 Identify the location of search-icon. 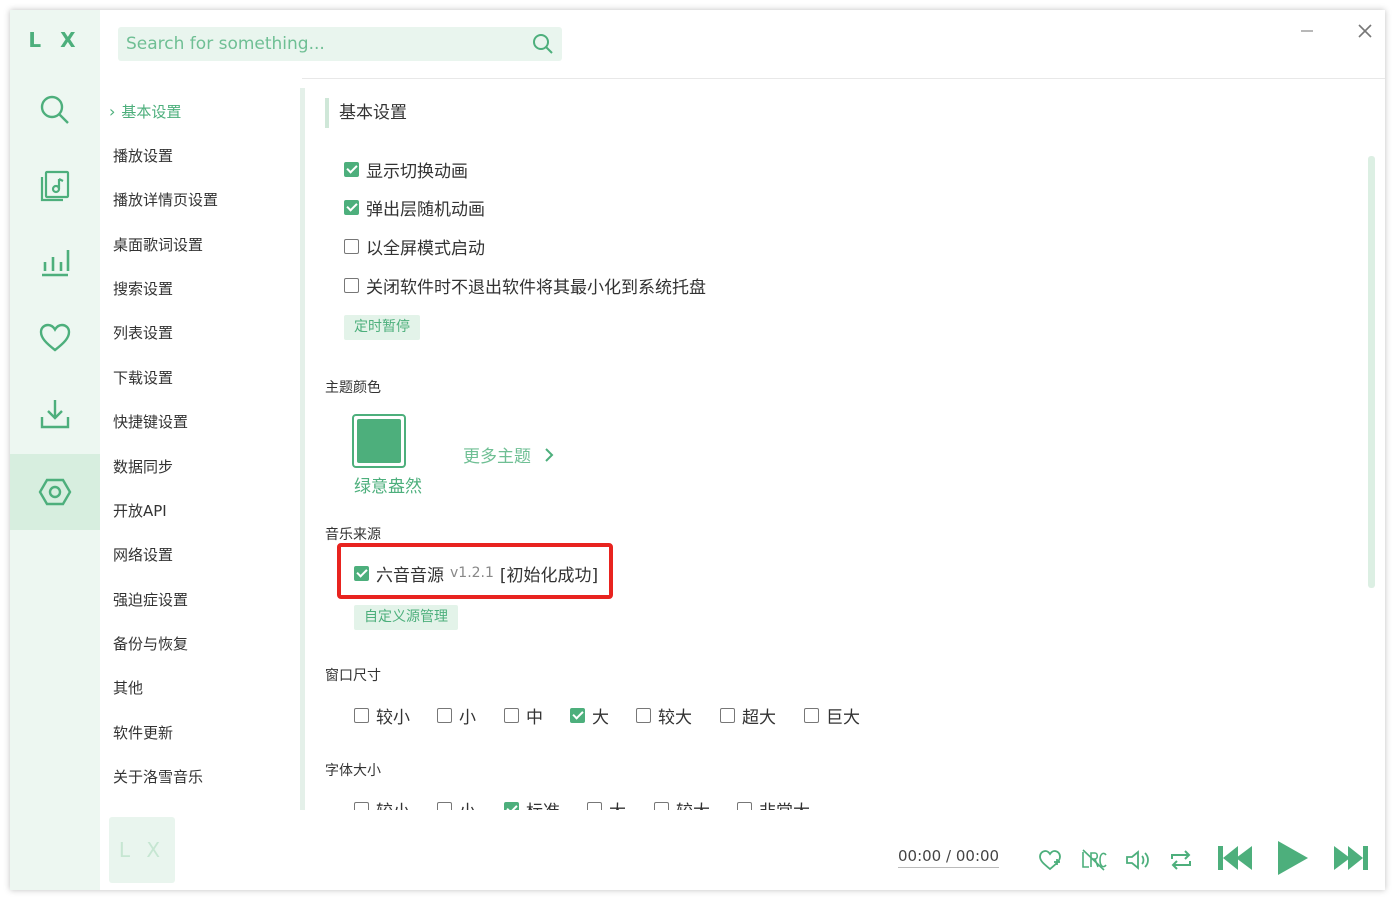
(543, 44).